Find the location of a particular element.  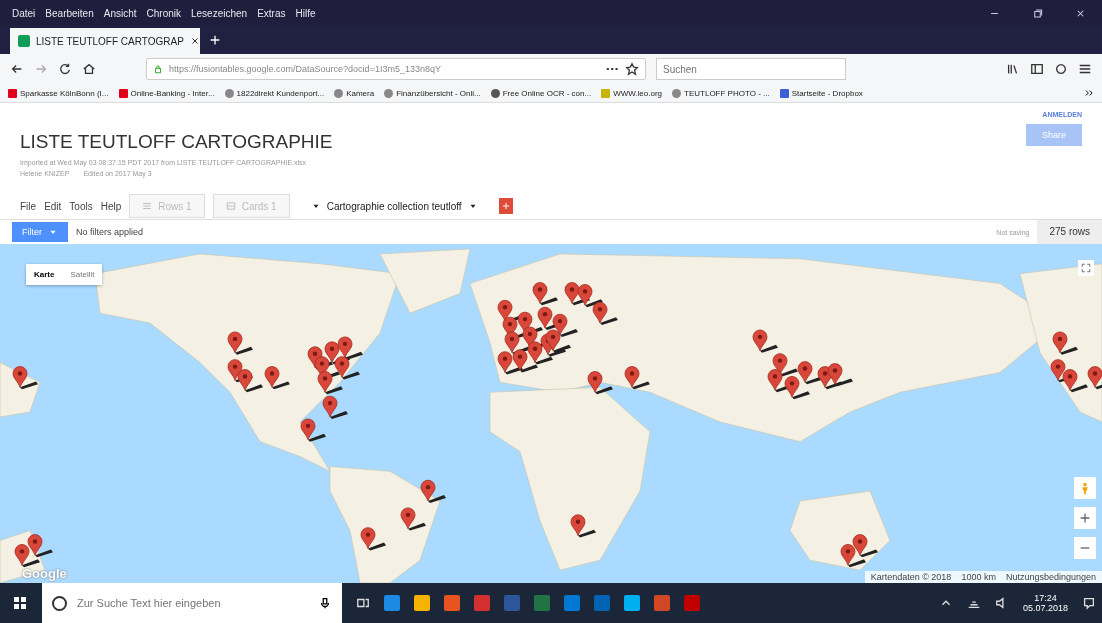

menu-item: Ansicht is located at coordinates (120, 13).